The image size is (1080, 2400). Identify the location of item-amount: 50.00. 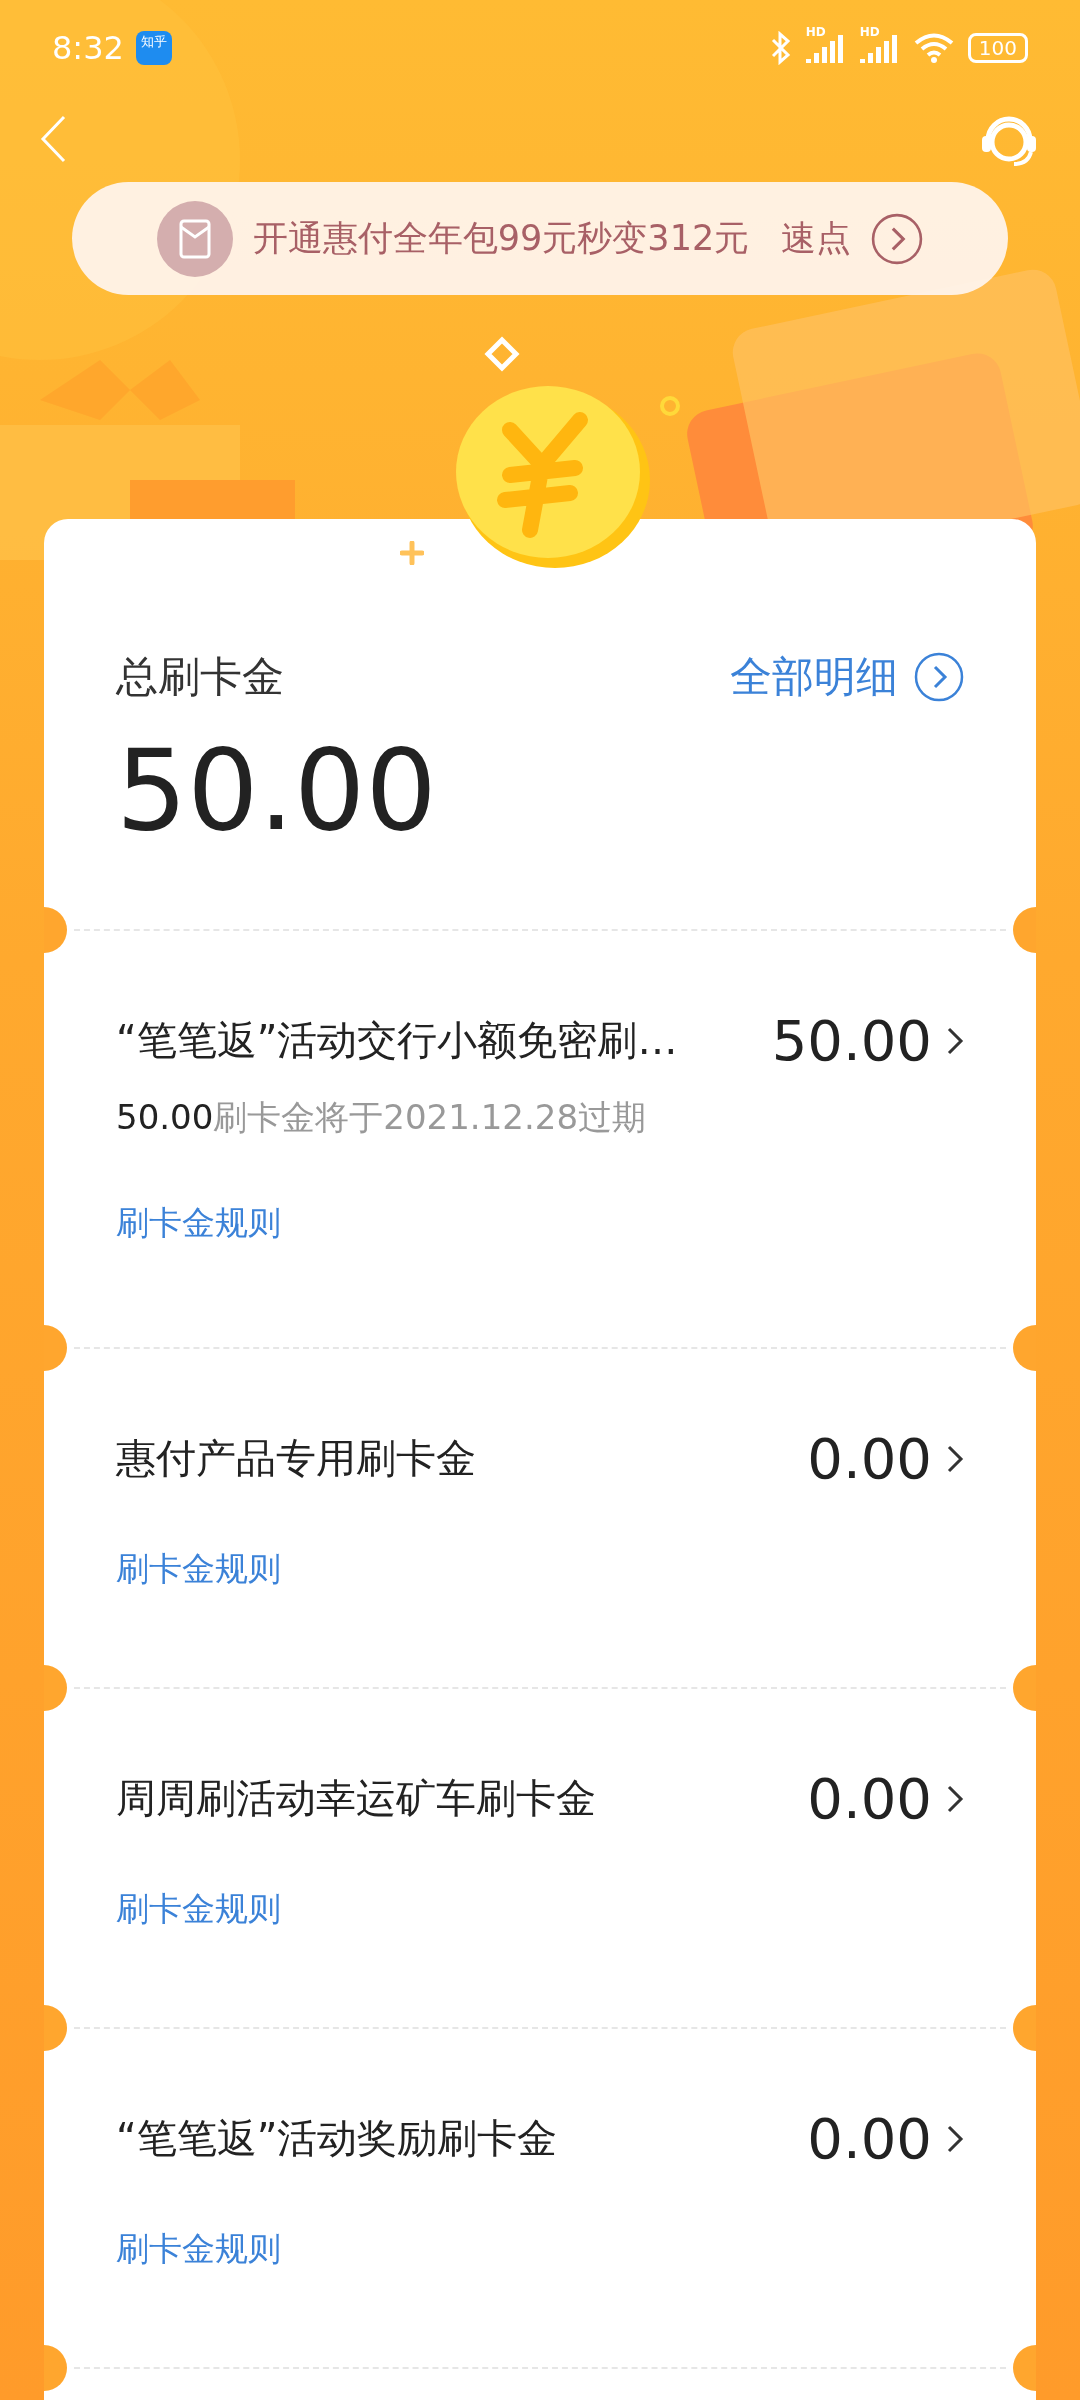
(867, 1040).